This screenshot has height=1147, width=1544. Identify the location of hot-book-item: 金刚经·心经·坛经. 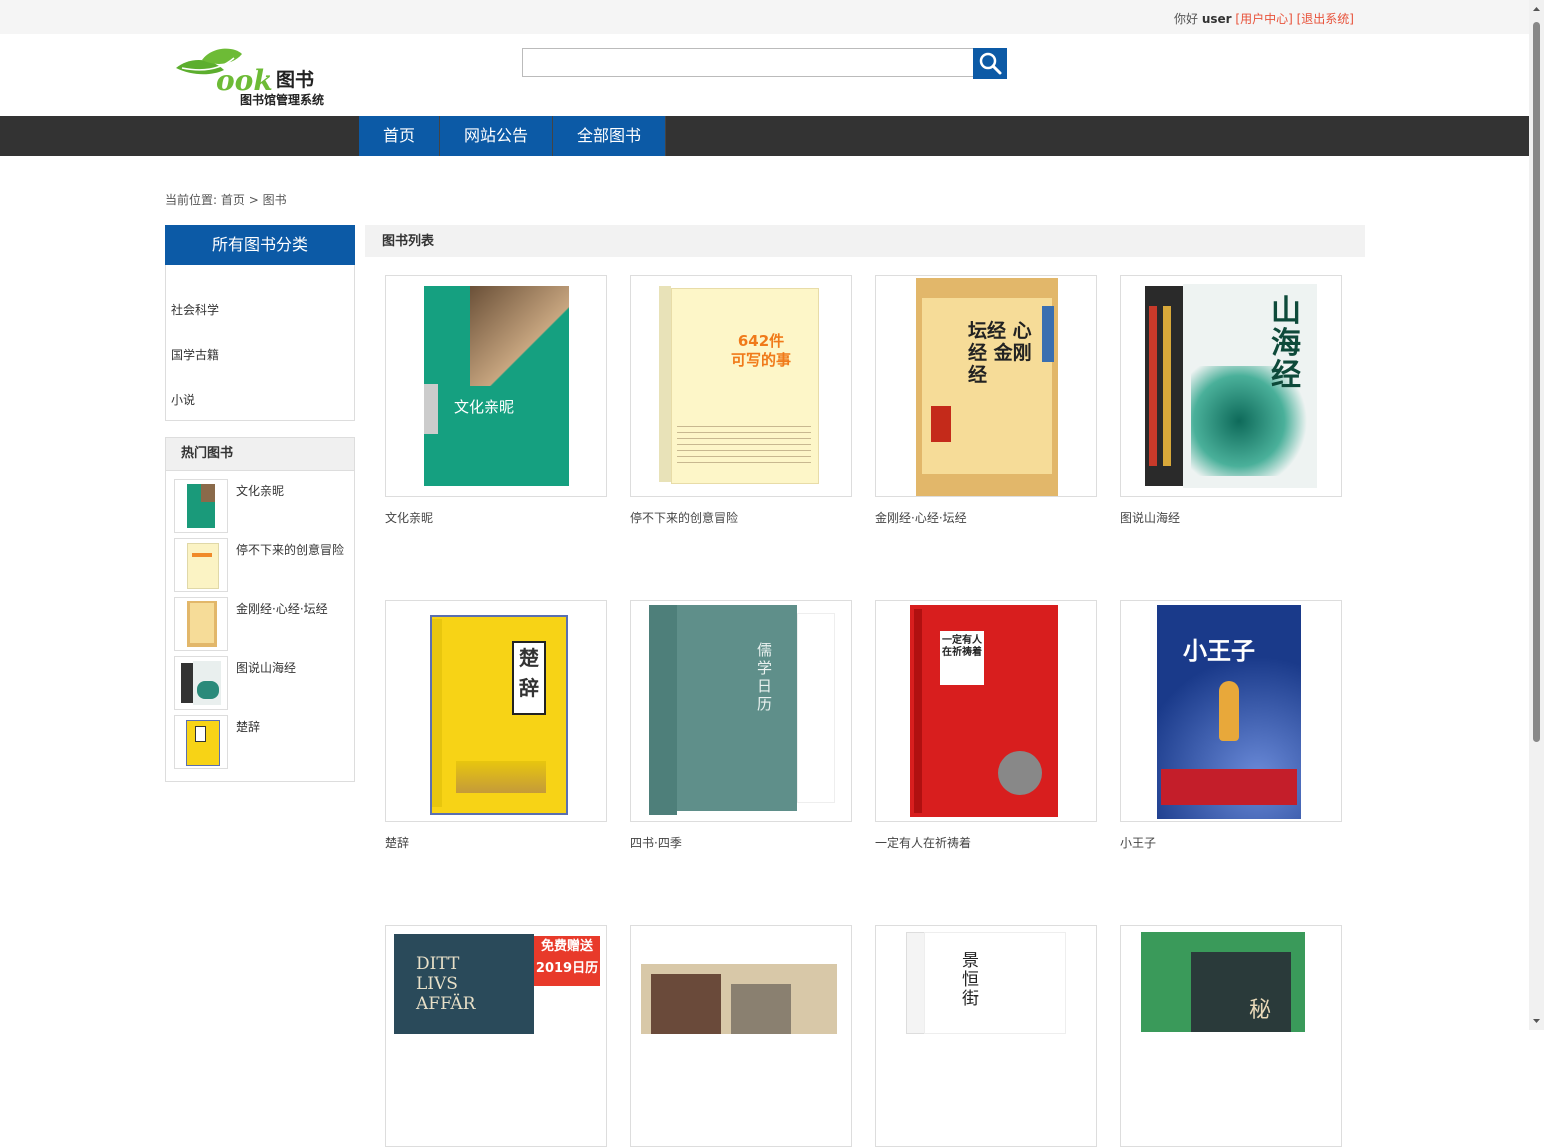
(264, 624).